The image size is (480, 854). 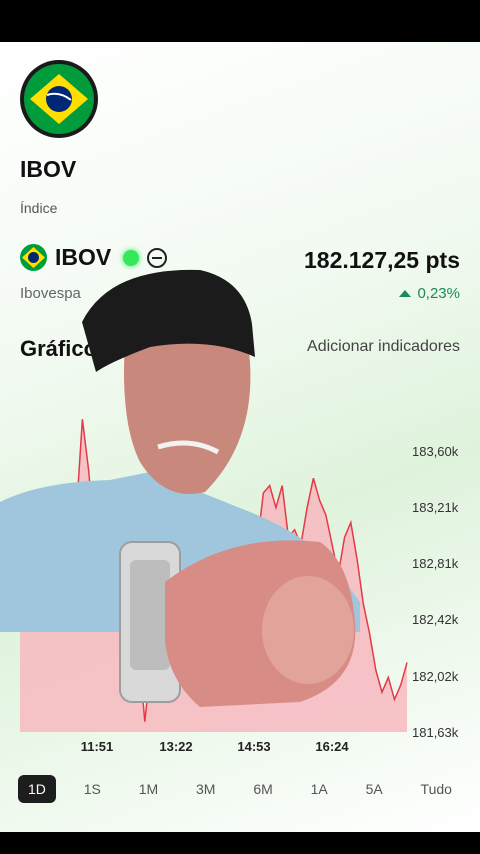 I want to click on y-tick-label: 181,63k, so click(x=435, y=732).